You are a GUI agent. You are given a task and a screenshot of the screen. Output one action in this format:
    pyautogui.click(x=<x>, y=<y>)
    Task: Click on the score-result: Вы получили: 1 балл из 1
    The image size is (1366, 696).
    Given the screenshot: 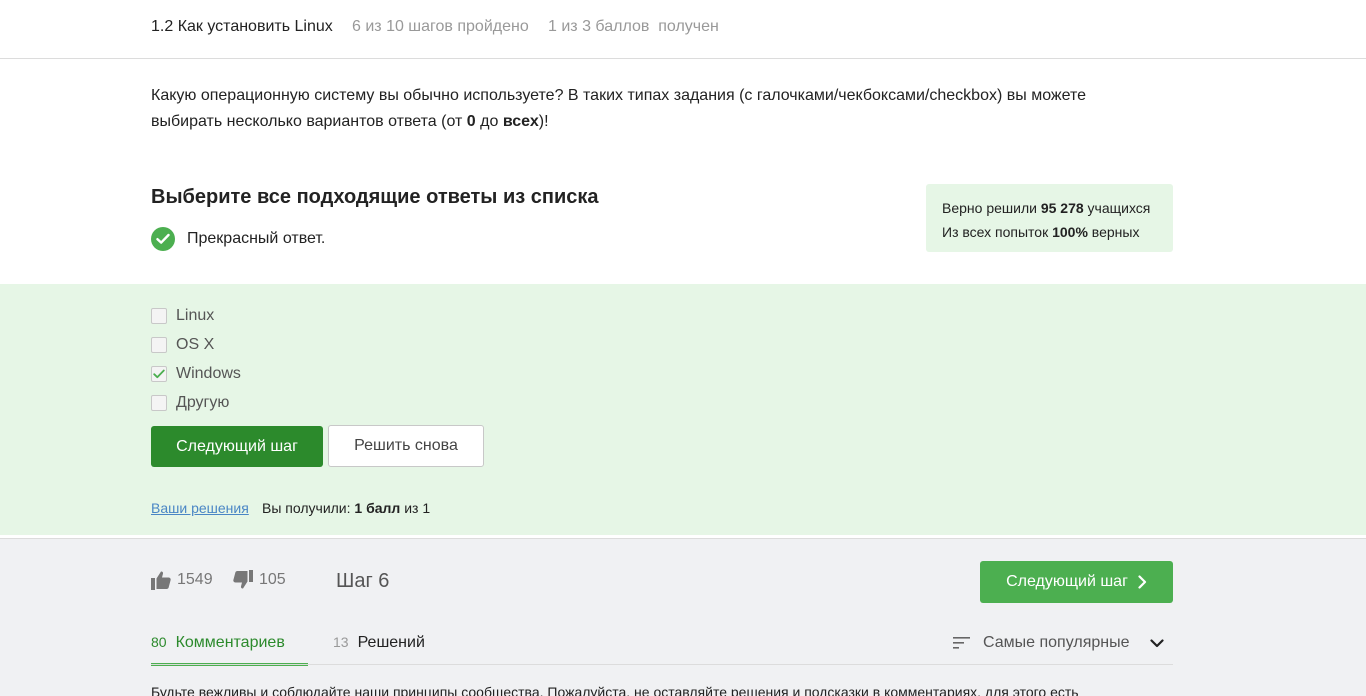 What is the action you would take?
    pyautogui.click(x=346, y=508)
    